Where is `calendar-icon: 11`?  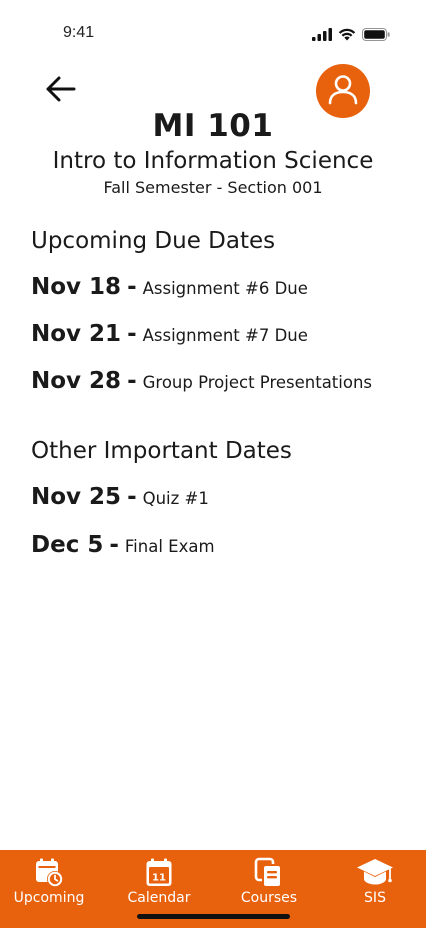
calendar-icon: 11 is located at coordinates (159, 873).